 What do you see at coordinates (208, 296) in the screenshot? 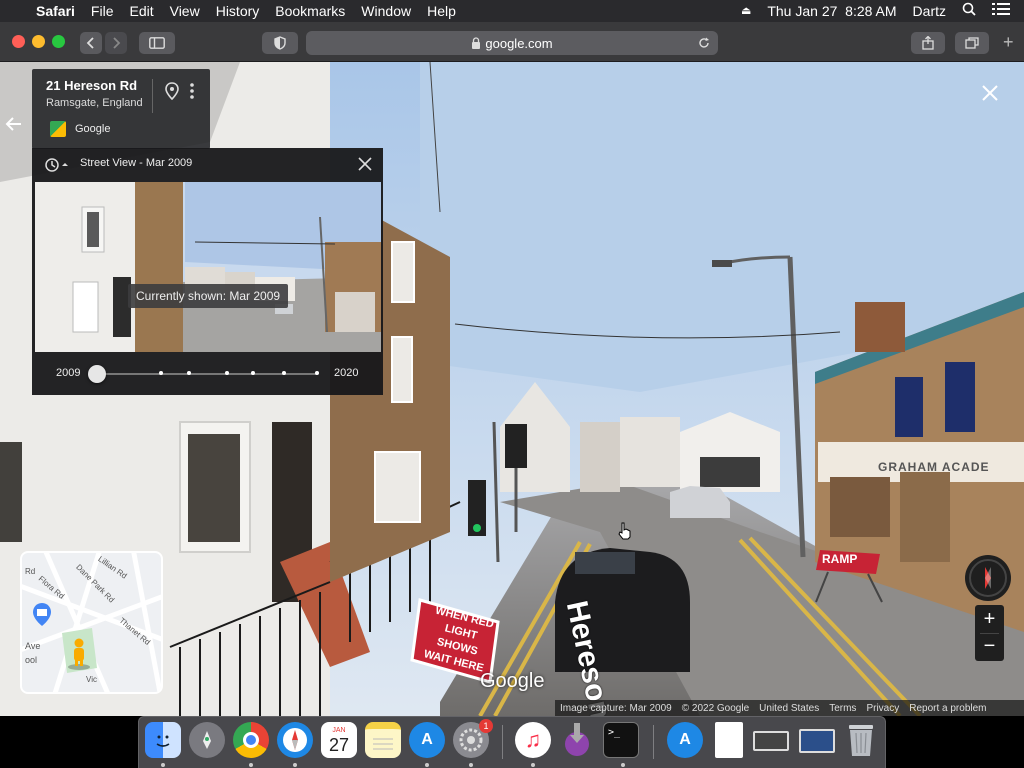
I see `currently-shown-tooltip: Currently shown: Mar 2009` at bounding box center [208, 296].